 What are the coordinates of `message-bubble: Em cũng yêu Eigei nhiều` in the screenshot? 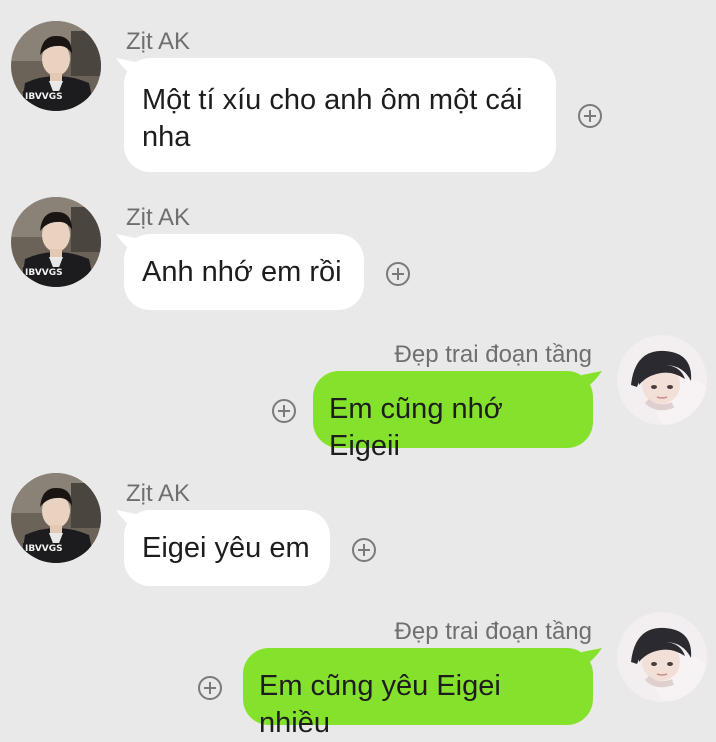 It's located at (418, 693).